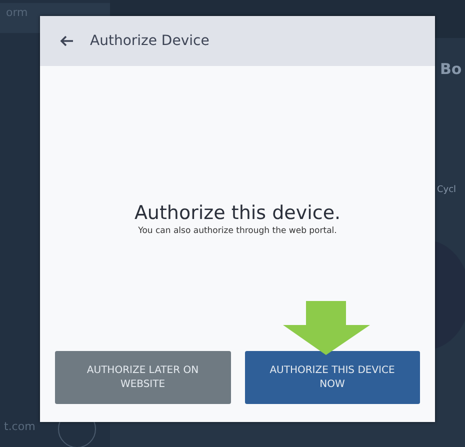 This screenshot has width=465, height=447. What do you see at coordinates (142, 377) in the screenshot?
I see `authorize-later-button: AUTHORIZE LATER ON WEBSITE` at bounding box center [142, 377].